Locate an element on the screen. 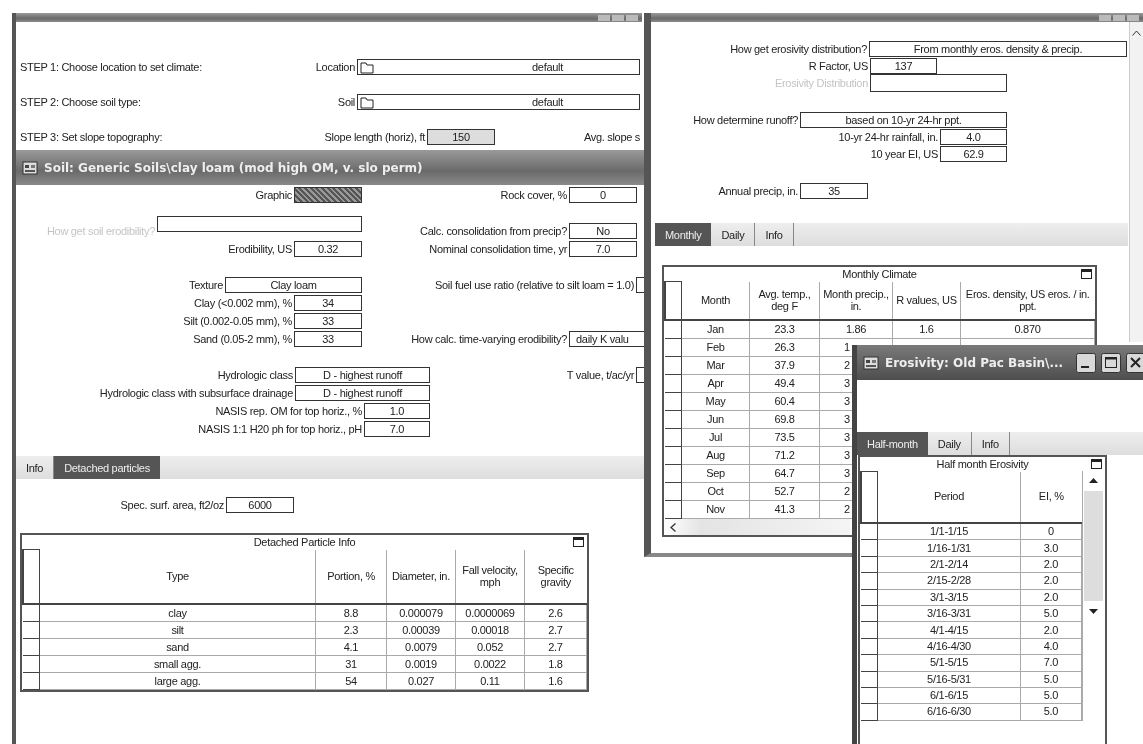  table-cell: 49.4 is located at coordinates (784, 383).